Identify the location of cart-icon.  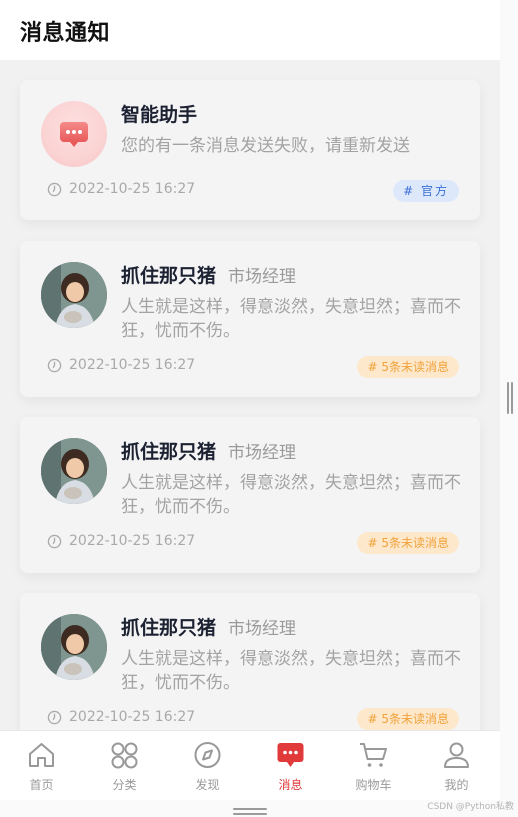
(373, 755).